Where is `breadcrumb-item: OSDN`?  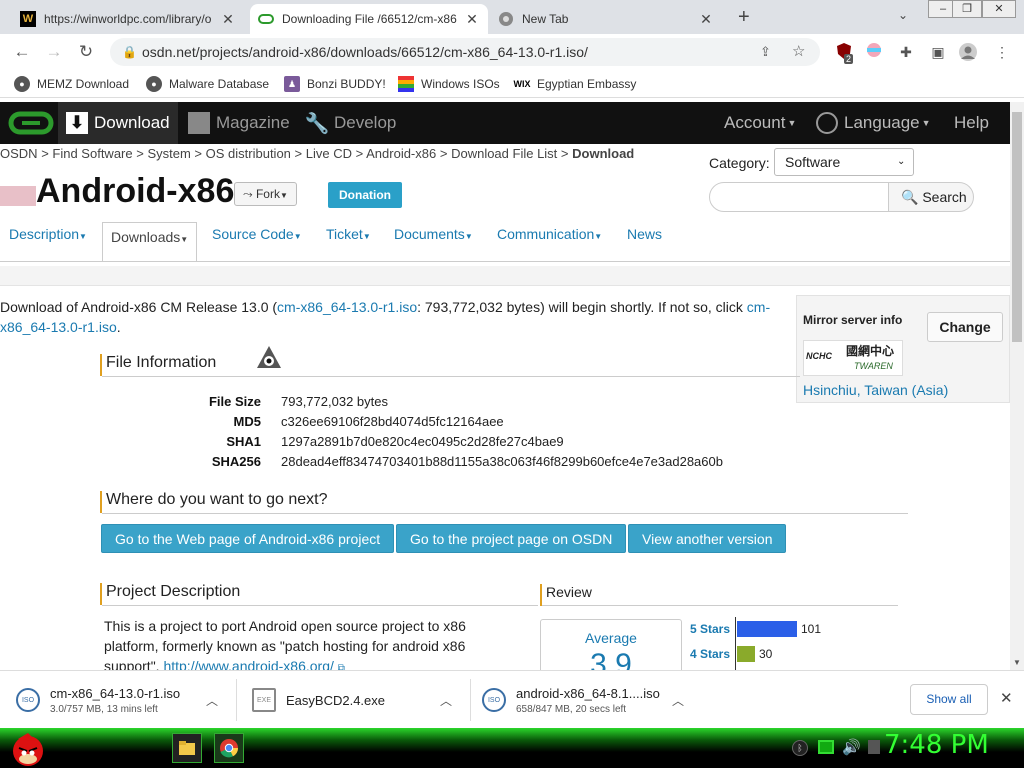 breadcrumb-item: OSDN is located at coordinates (19, 153).